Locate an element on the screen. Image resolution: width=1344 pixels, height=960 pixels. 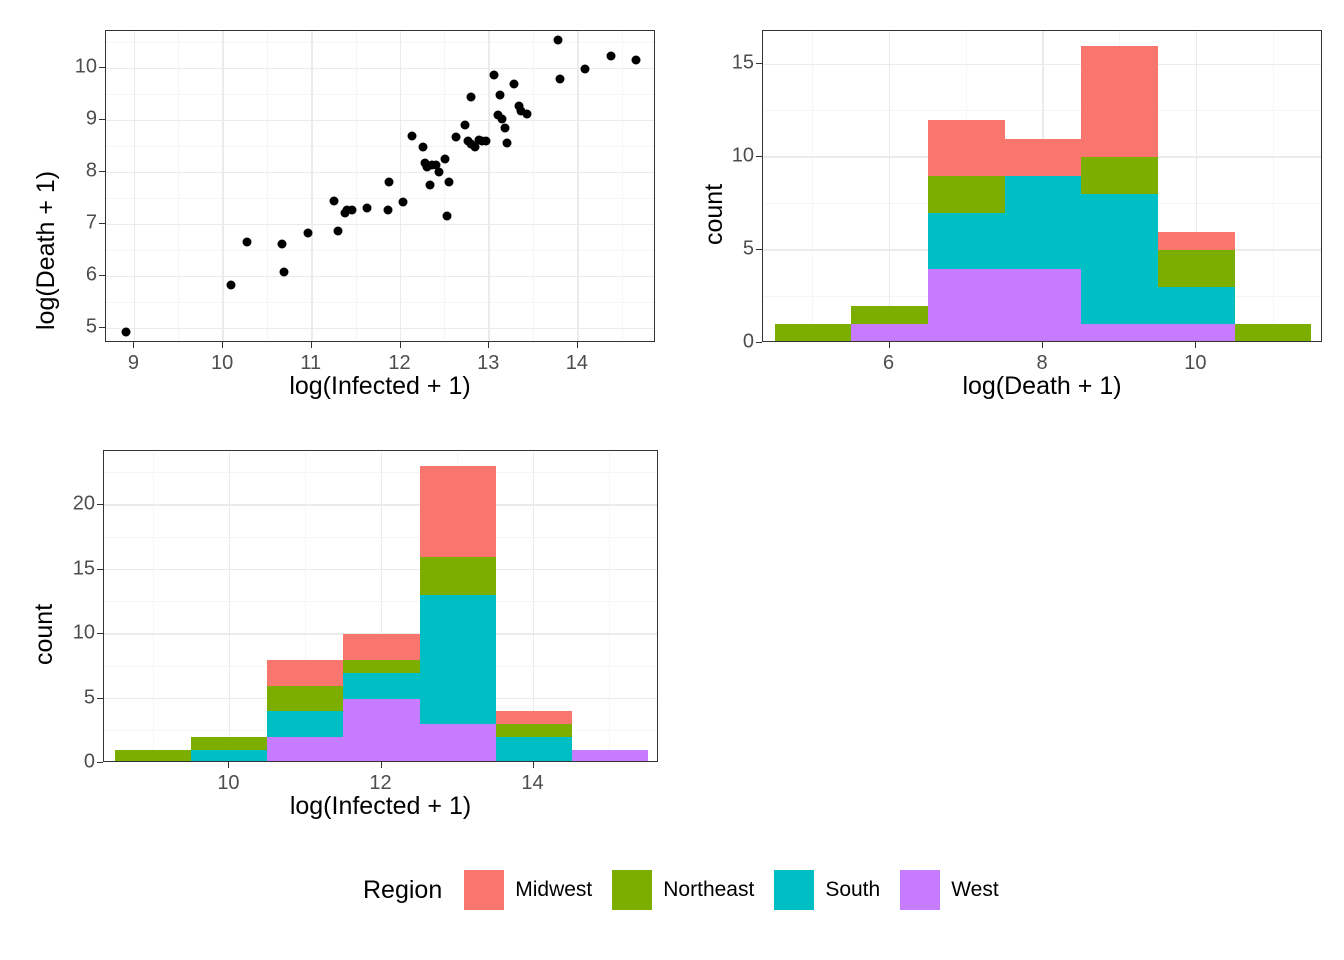
hist-infected-x-axis-title: log(Infected + 1) is located at coordinates (380, 806).